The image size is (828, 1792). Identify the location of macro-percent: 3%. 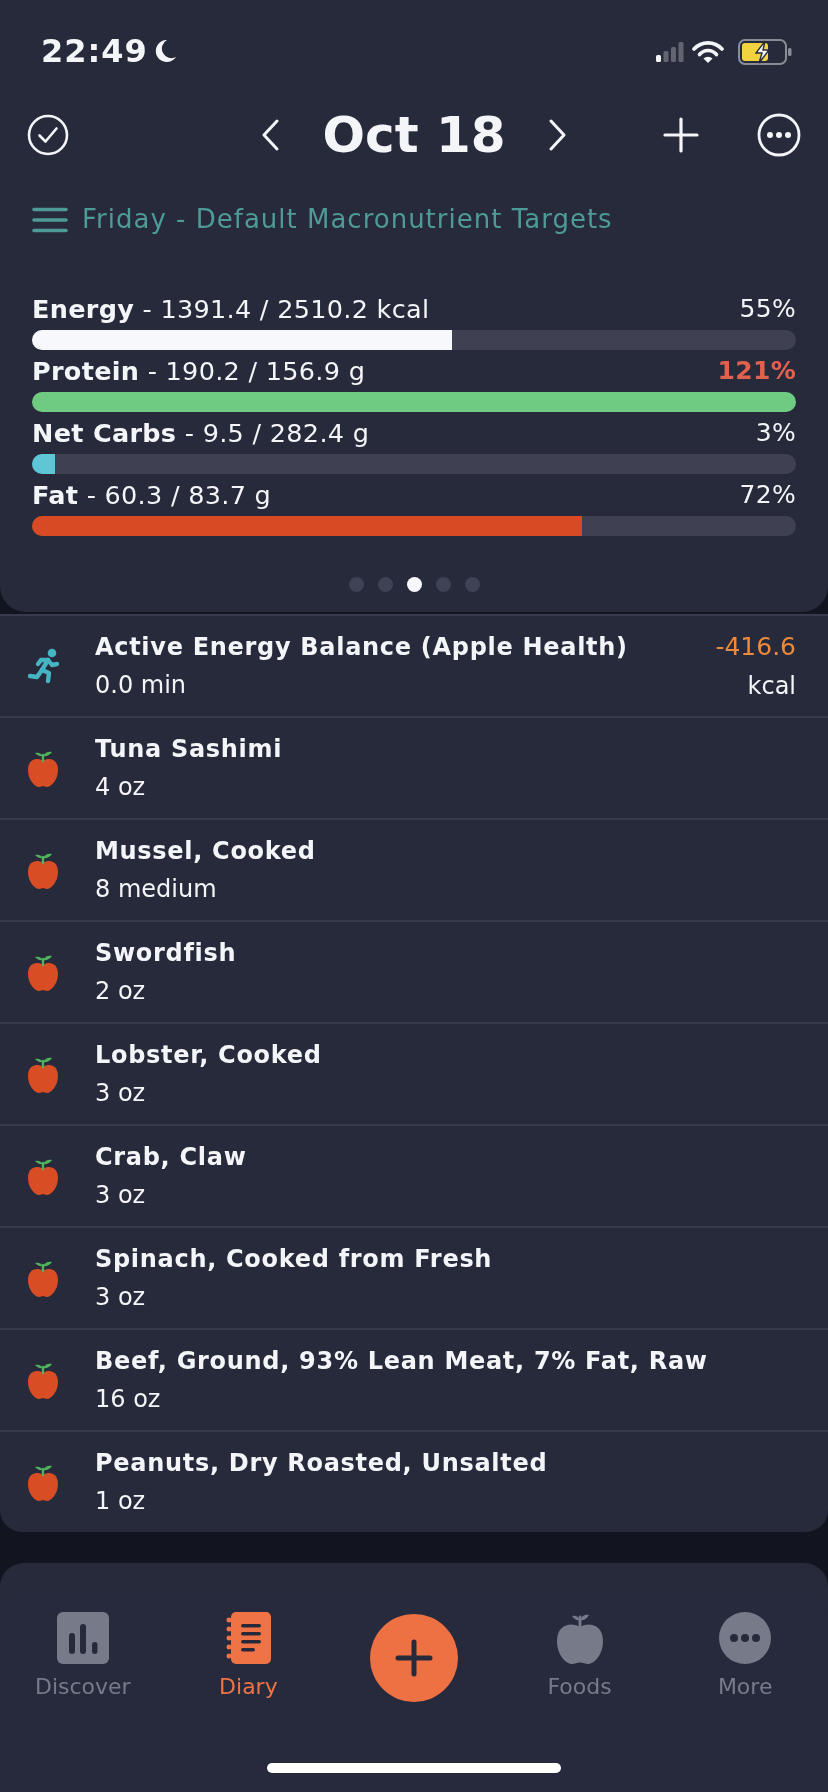
(775, 433).